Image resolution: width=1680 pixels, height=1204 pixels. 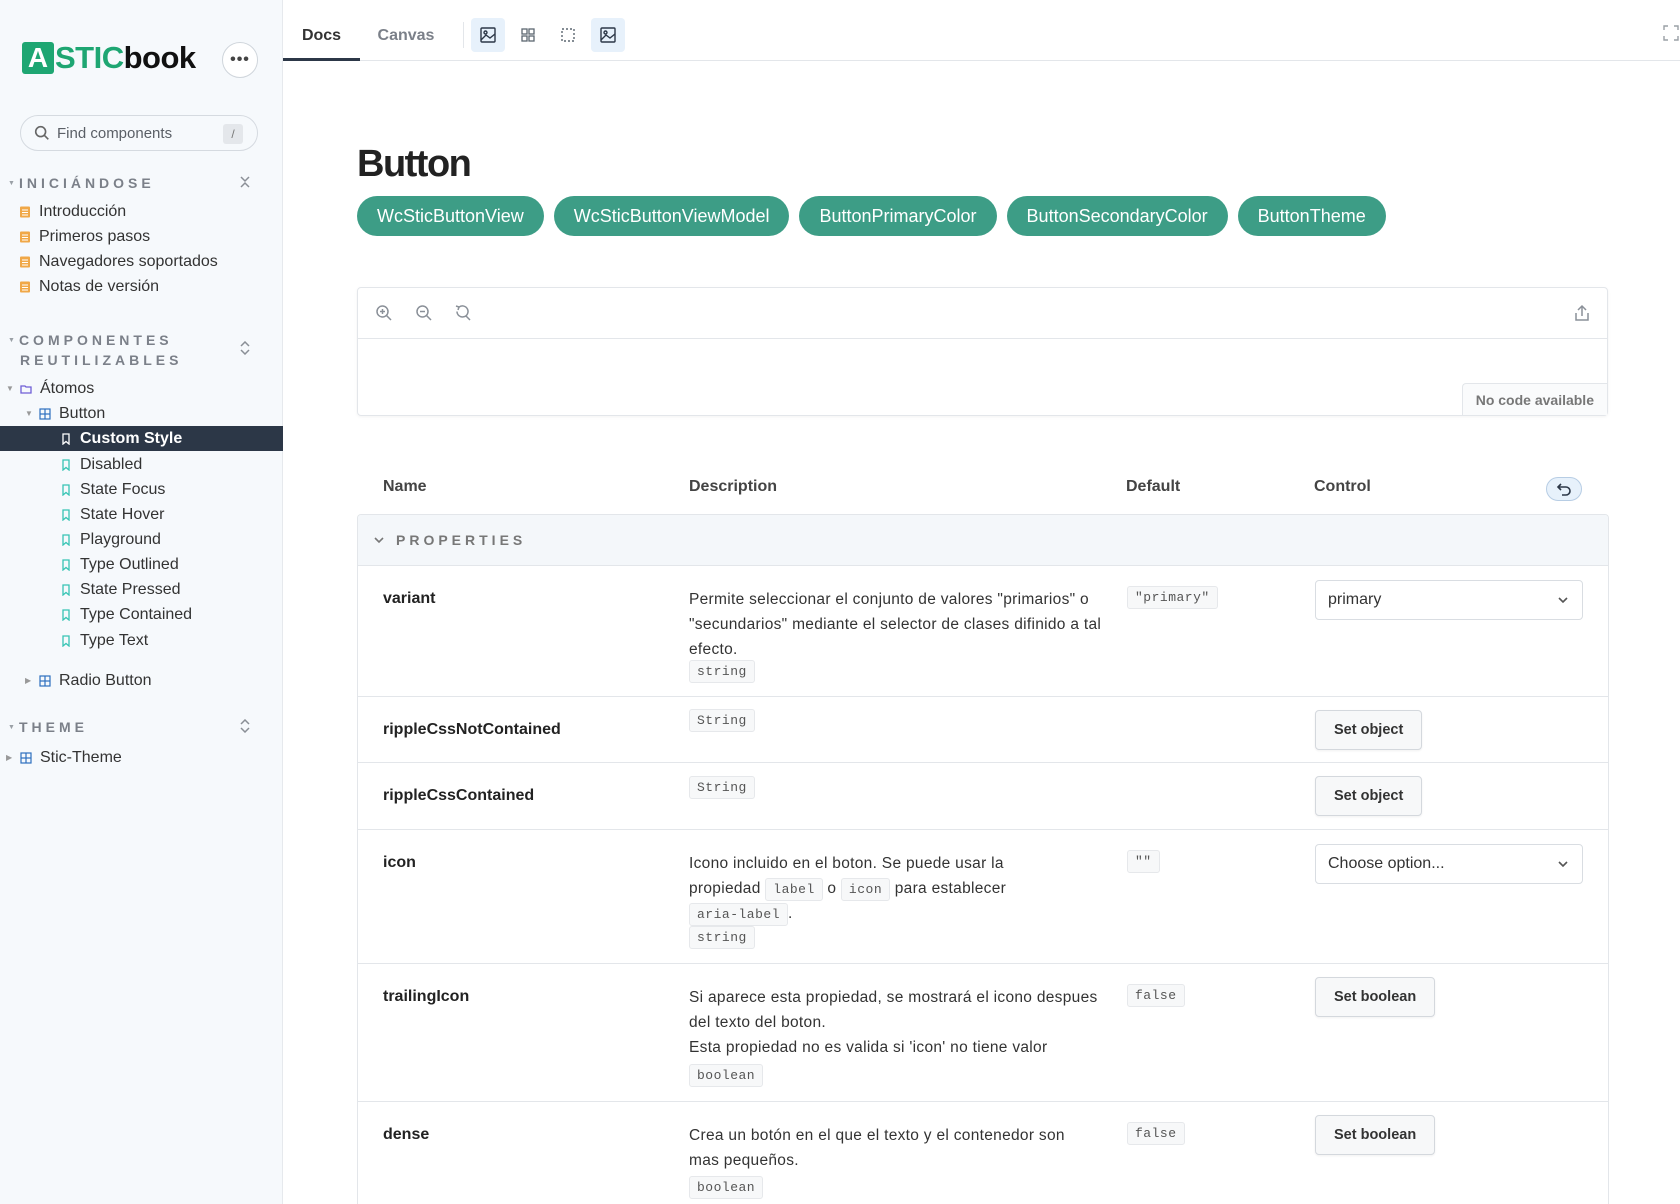 What do you see at coordinates (1342, 486) in the screenshot?
I see `col-header-control: Control` at bounding box center [1342, 486].